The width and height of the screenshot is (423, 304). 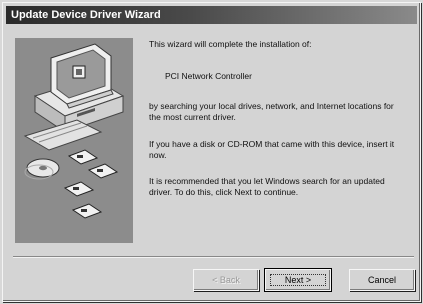 I want to click on floppy-disk-icon, so click(x=91, y=184).